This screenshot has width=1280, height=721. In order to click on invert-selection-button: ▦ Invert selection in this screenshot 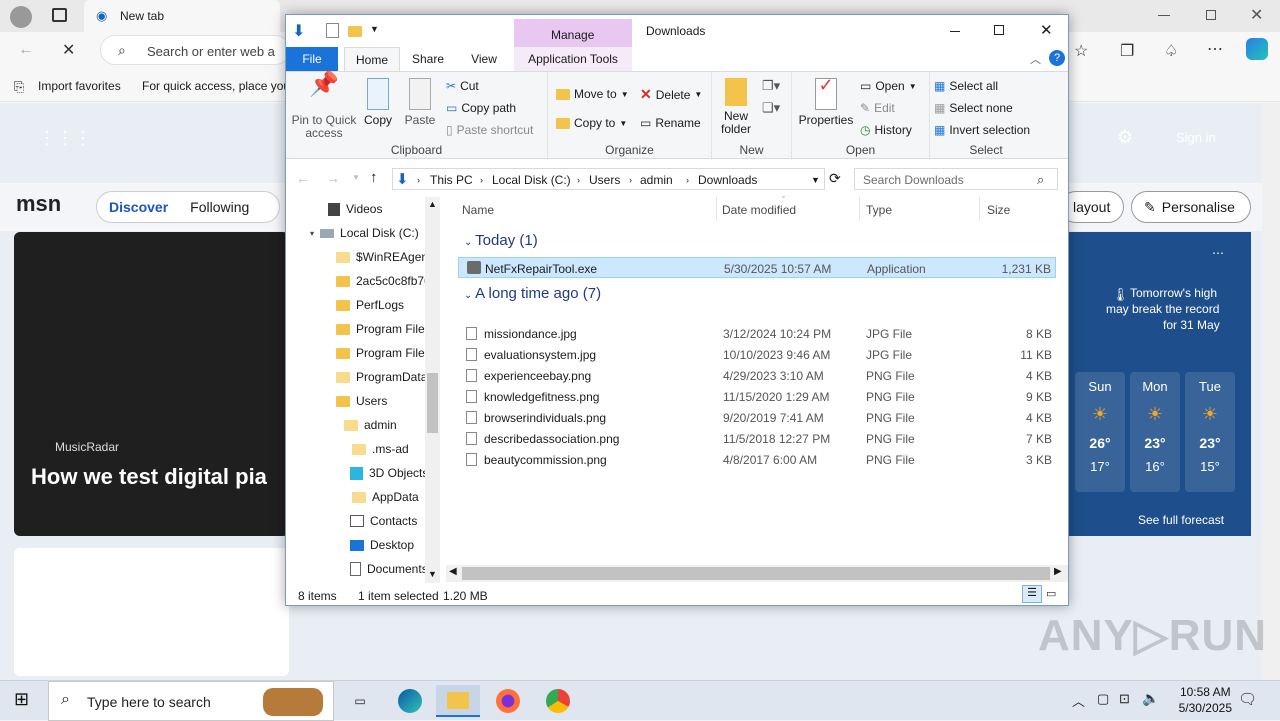, I will do `click(982, 130)`.